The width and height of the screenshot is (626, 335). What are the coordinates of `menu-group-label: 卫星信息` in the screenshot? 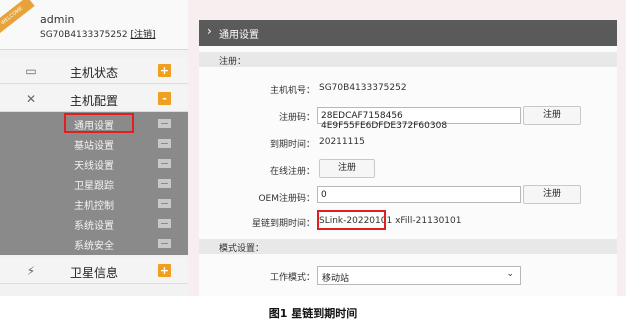 It's located at (94, 273).